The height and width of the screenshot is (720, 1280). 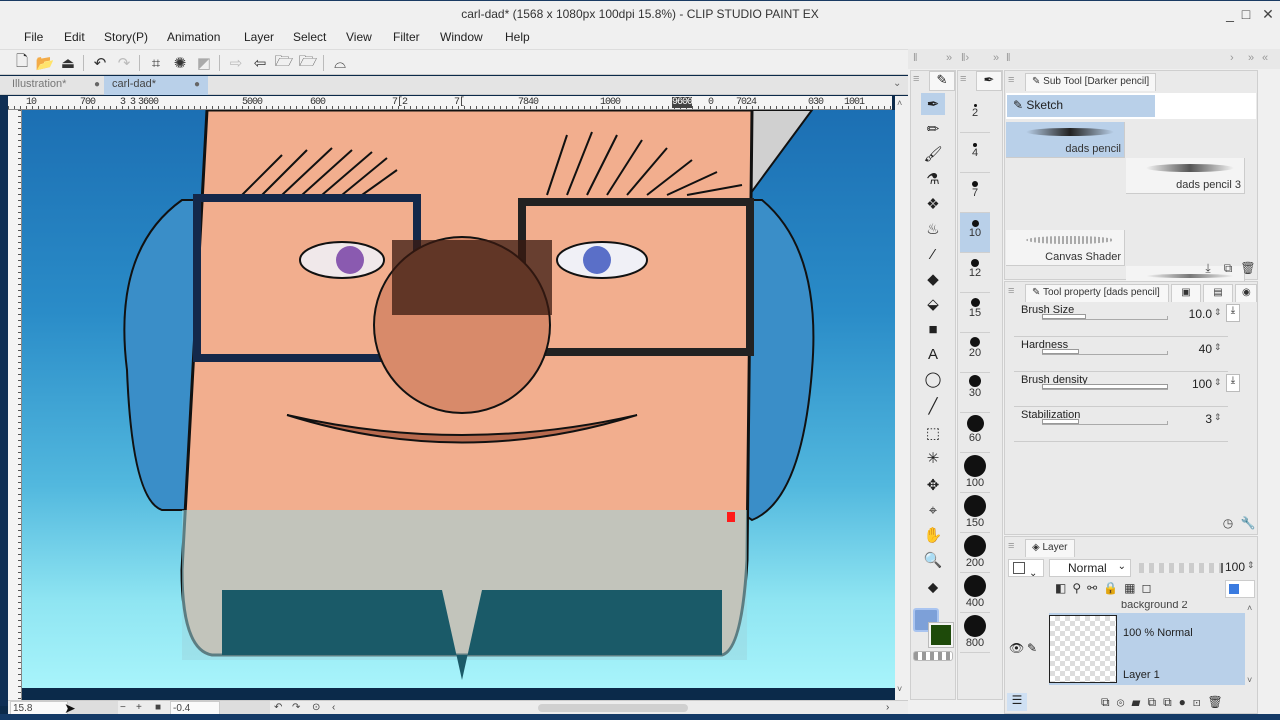 What do you see at coordinates (933, 485) in the screenshot?
I see `move-icon: ✥` at bounding box center [933, 485].